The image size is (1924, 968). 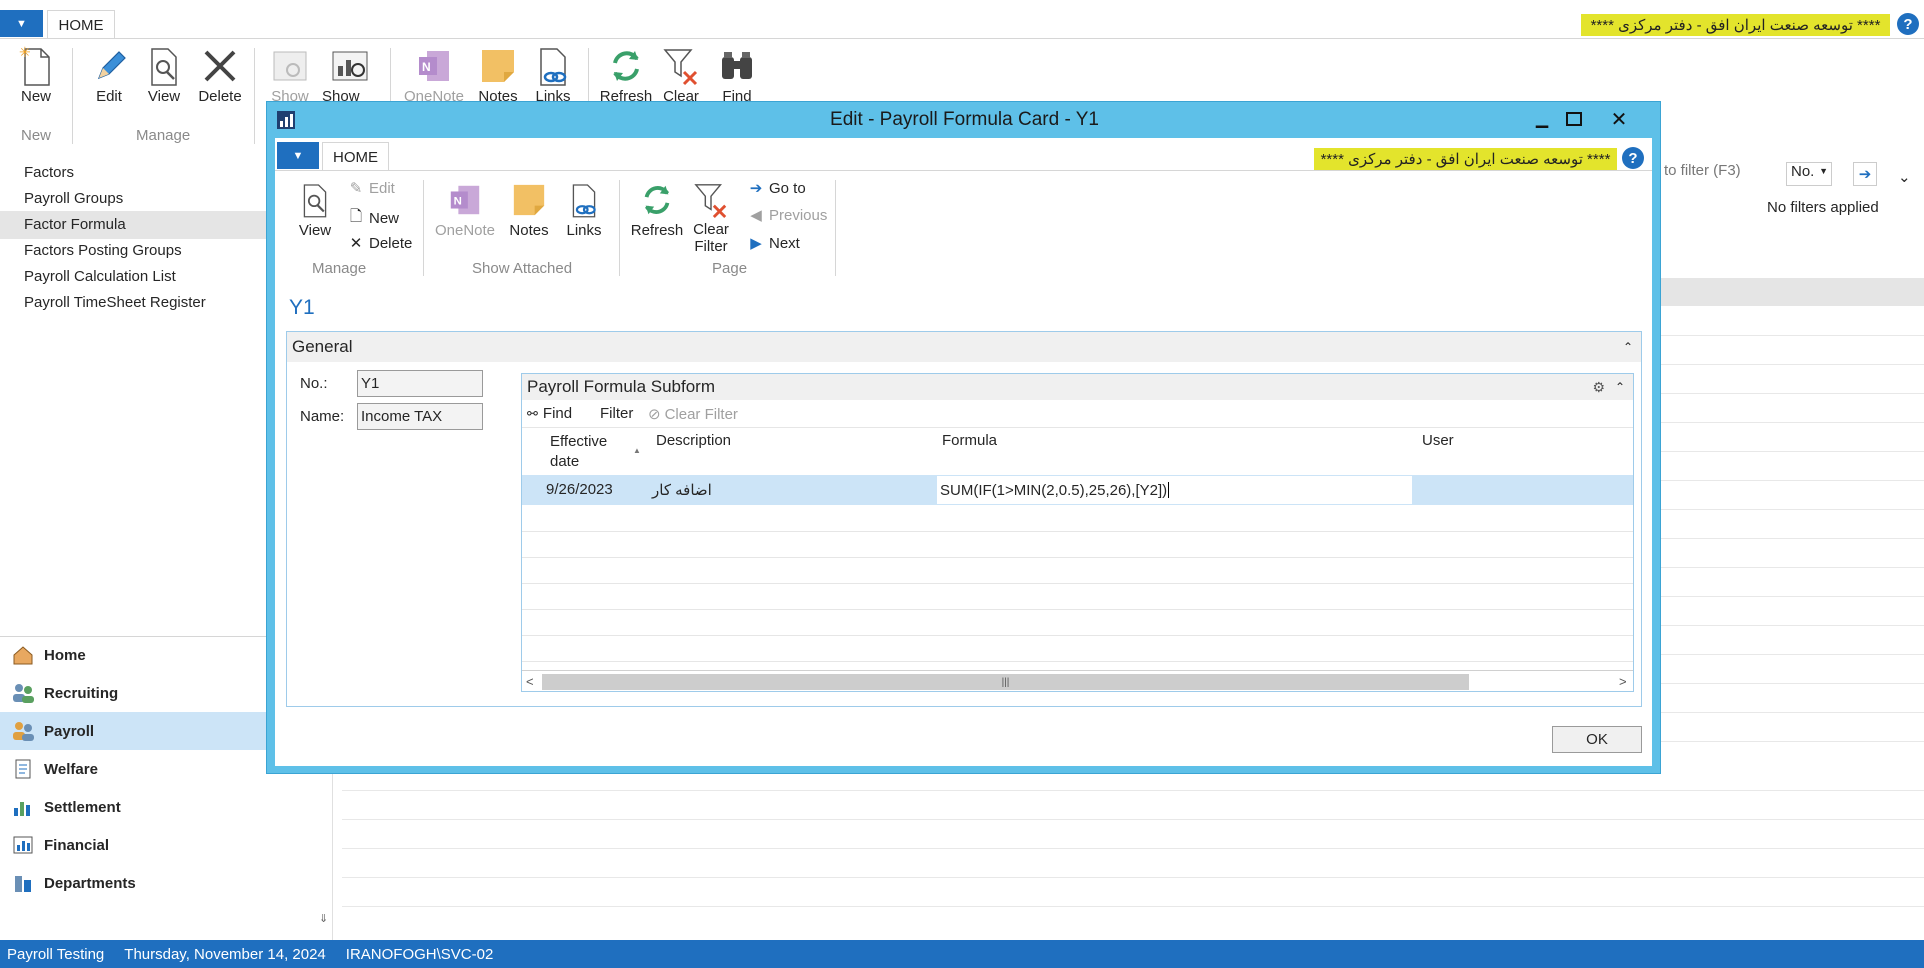 I want to click on dialog-notes-button: Notes, so click(x=529, y=208).